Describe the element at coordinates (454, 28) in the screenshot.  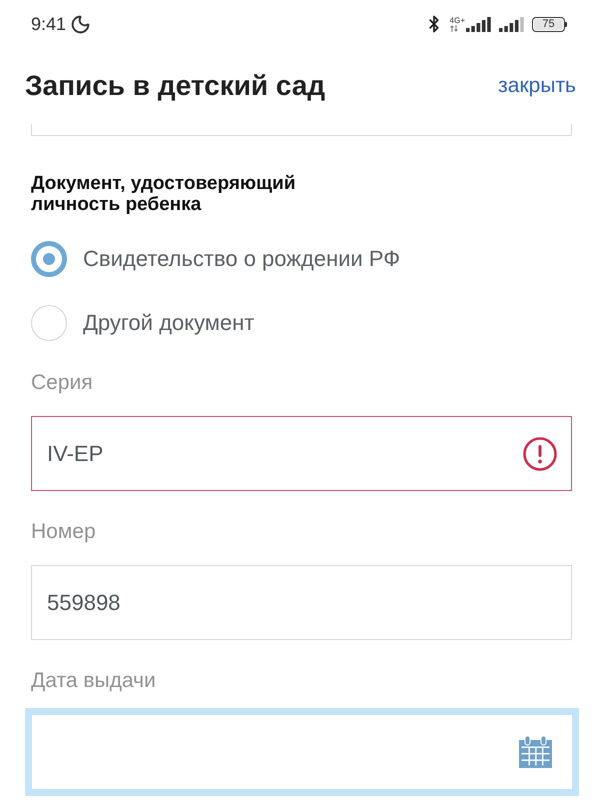
I see `data-arrows-icon` at that location.